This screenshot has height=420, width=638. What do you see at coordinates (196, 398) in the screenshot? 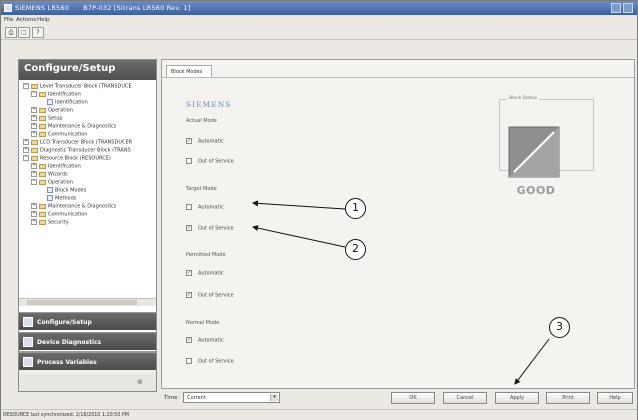
I see `time-select-value: Current` at bounding box center [196, 398].